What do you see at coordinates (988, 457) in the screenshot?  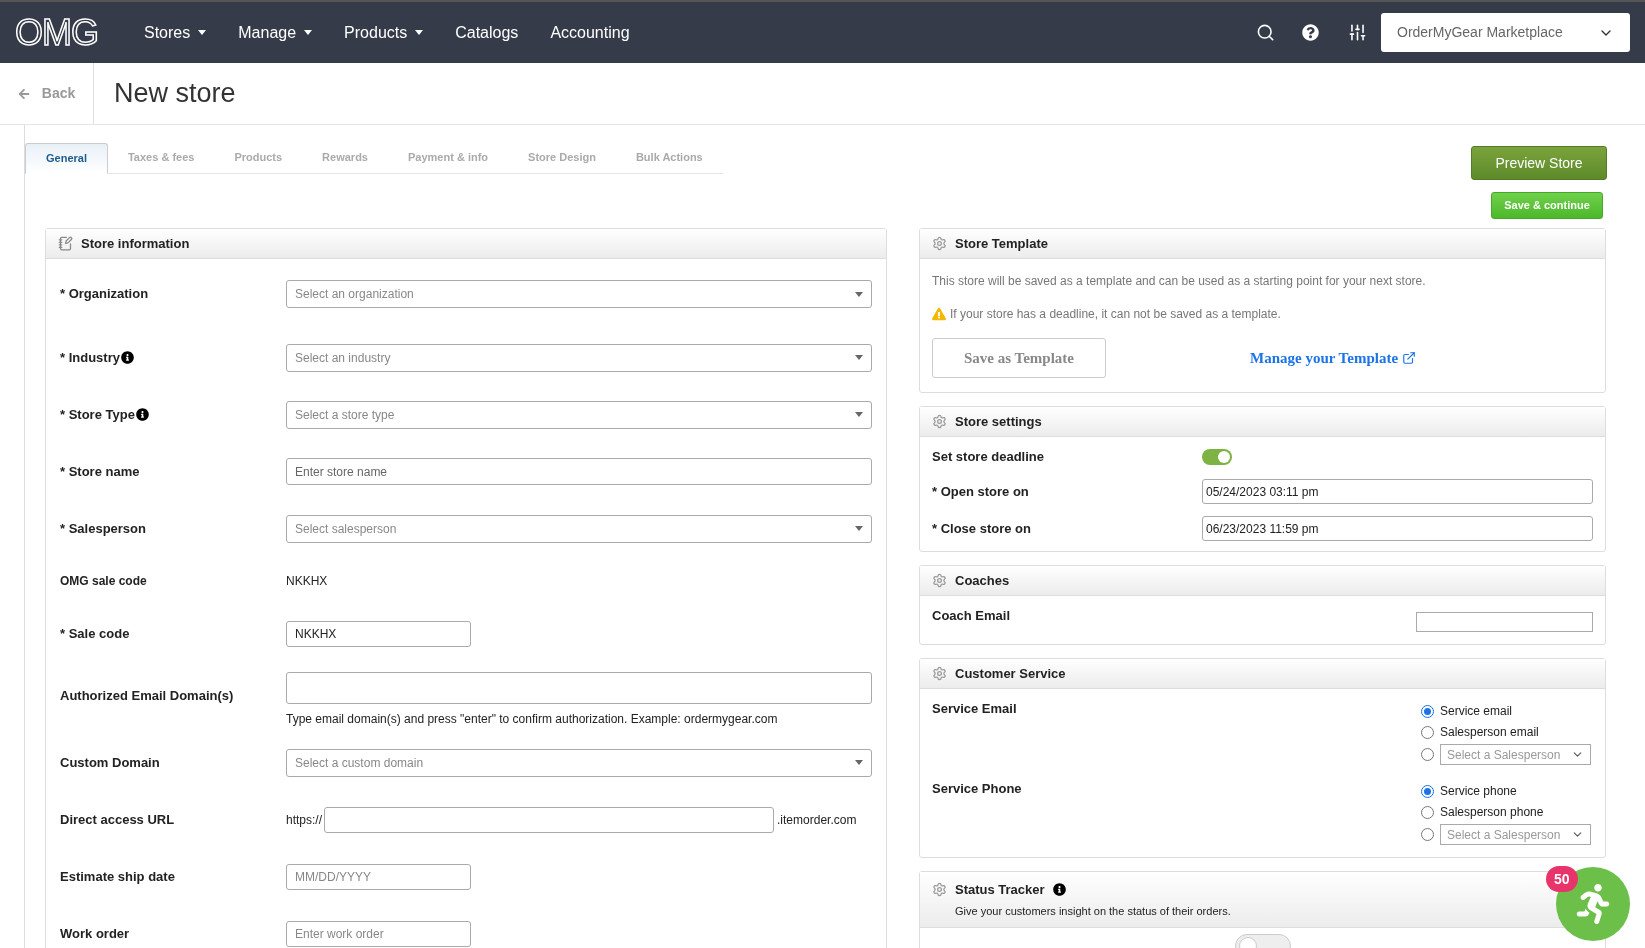 I see `field-label: Set store deadline` at bounding box center [988, 457].